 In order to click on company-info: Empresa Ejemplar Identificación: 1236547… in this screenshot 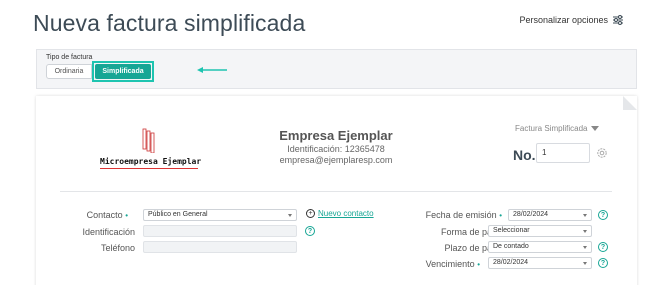, I will do `click(336, 146)`.